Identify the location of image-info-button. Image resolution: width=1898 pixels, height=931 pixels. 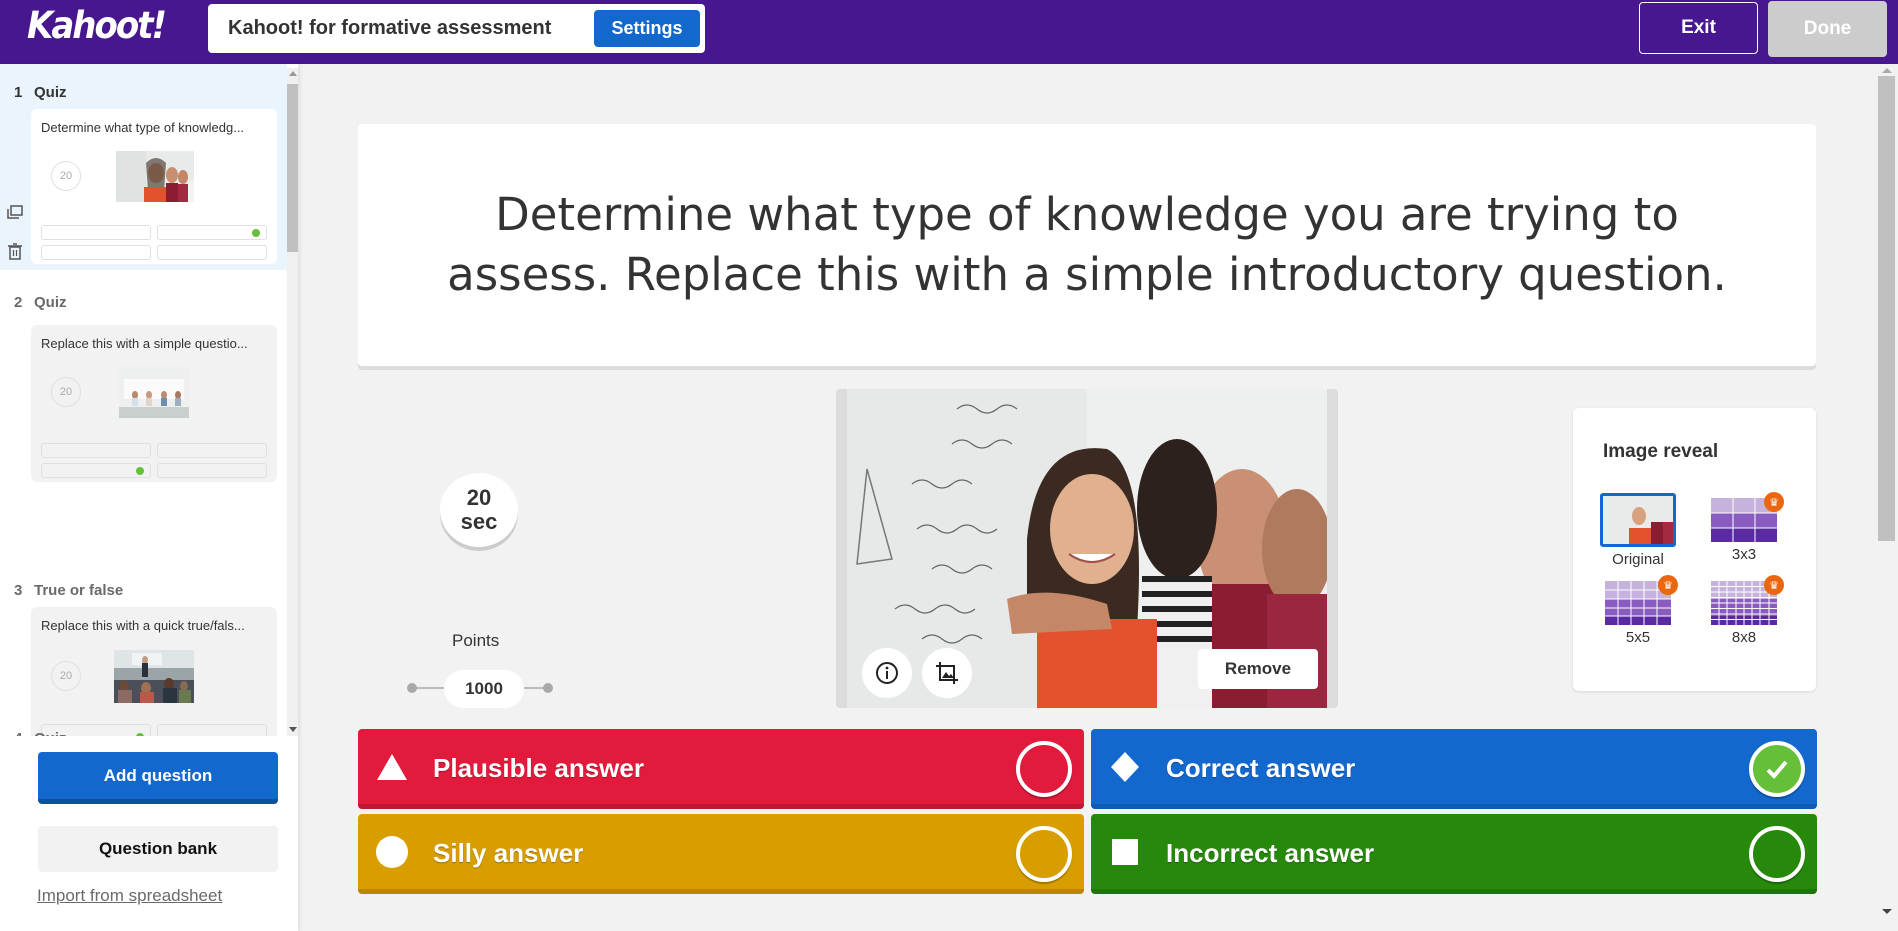
(887, 673).